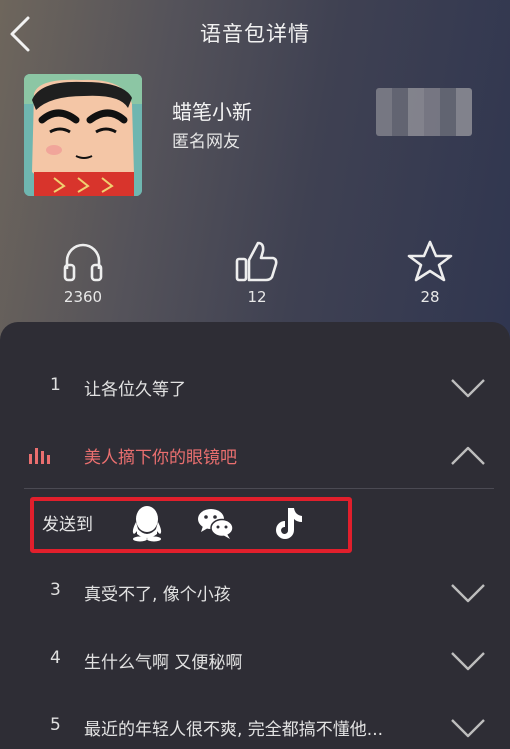 This screenshot has height=749, width=510. Describe the element at coordinates (430, 297) in the screenshot. I see `favorite-count: 28` at that location.